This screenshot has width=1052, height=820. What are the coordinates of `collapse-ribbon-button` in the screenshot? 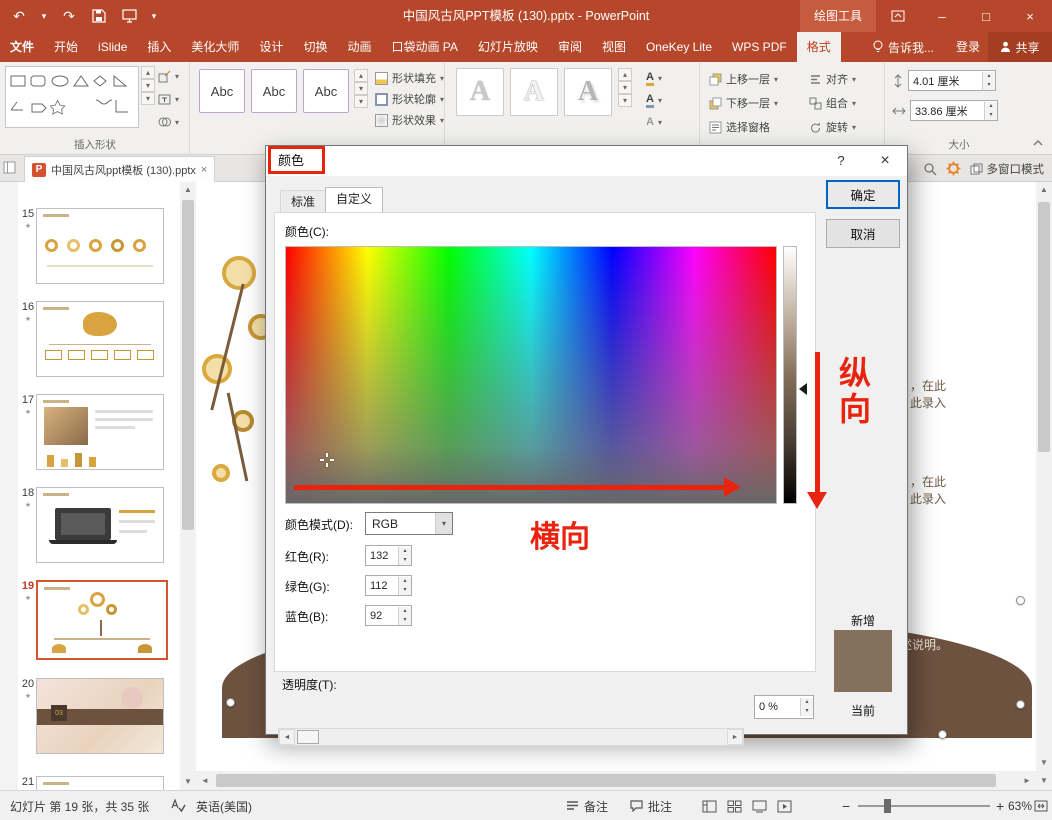 It's located at (1038, 143).